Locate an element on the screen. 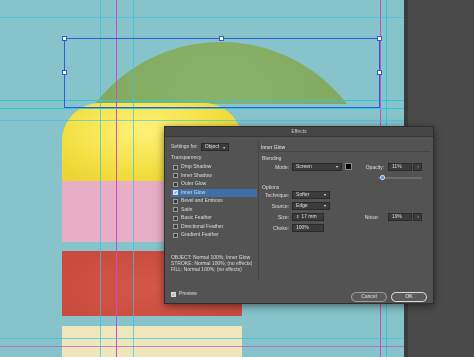 The image size is (474, 357). panel-divider is located at coordinates (345, 151).